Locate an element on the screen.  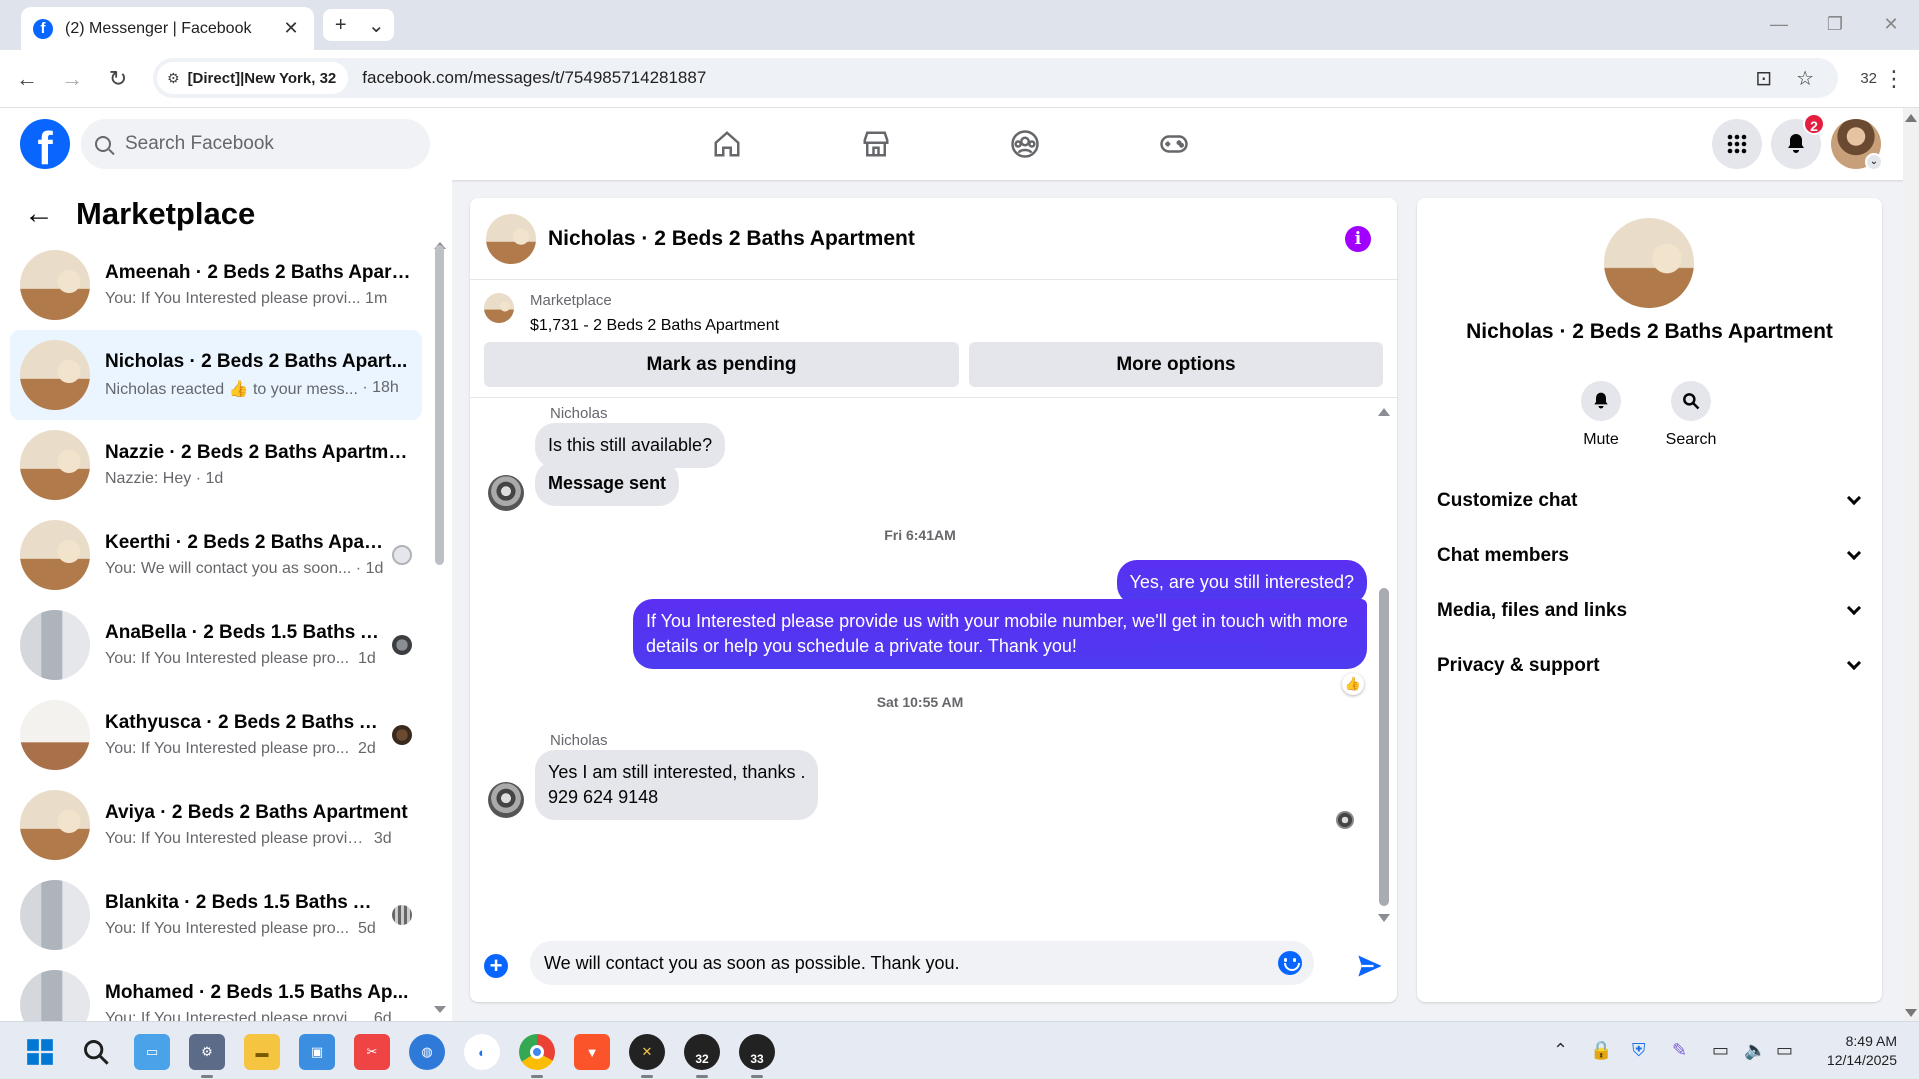
send-icon is located at coordinates (1370, 966).